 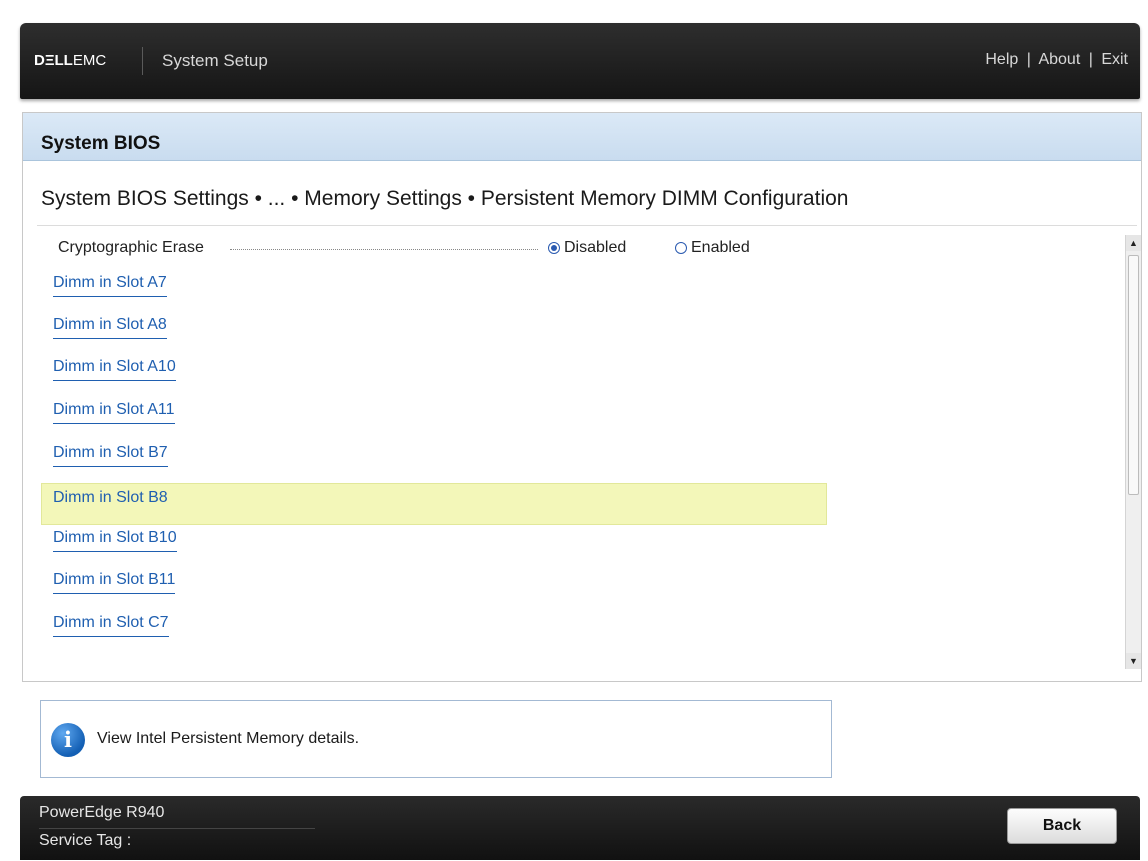 I want to click on dimm-link-a10: Dimm in Slot A10, so click(x=114, y=368).